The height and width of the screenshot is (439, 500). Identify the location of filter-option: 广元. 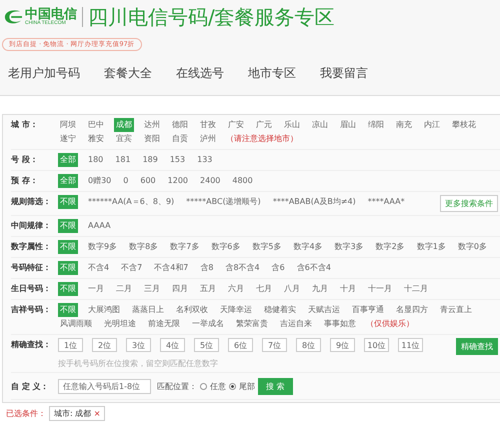
(264, 125).